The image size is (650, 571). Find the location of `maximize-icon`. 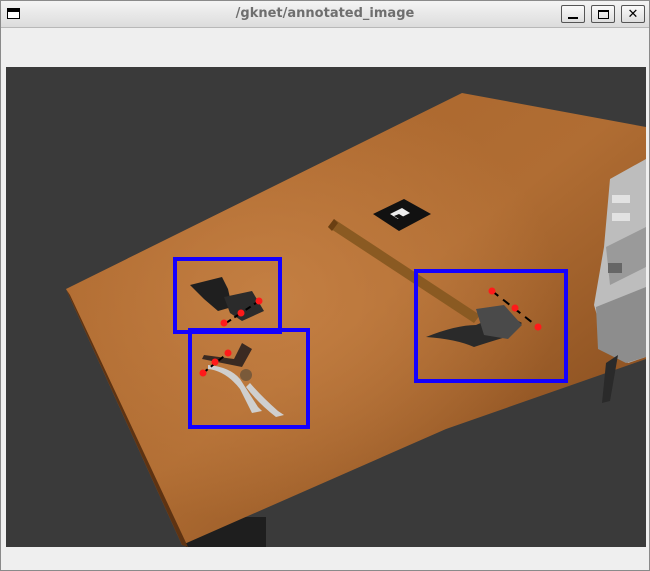

maximize-icon is located at coordinates (603, 14).